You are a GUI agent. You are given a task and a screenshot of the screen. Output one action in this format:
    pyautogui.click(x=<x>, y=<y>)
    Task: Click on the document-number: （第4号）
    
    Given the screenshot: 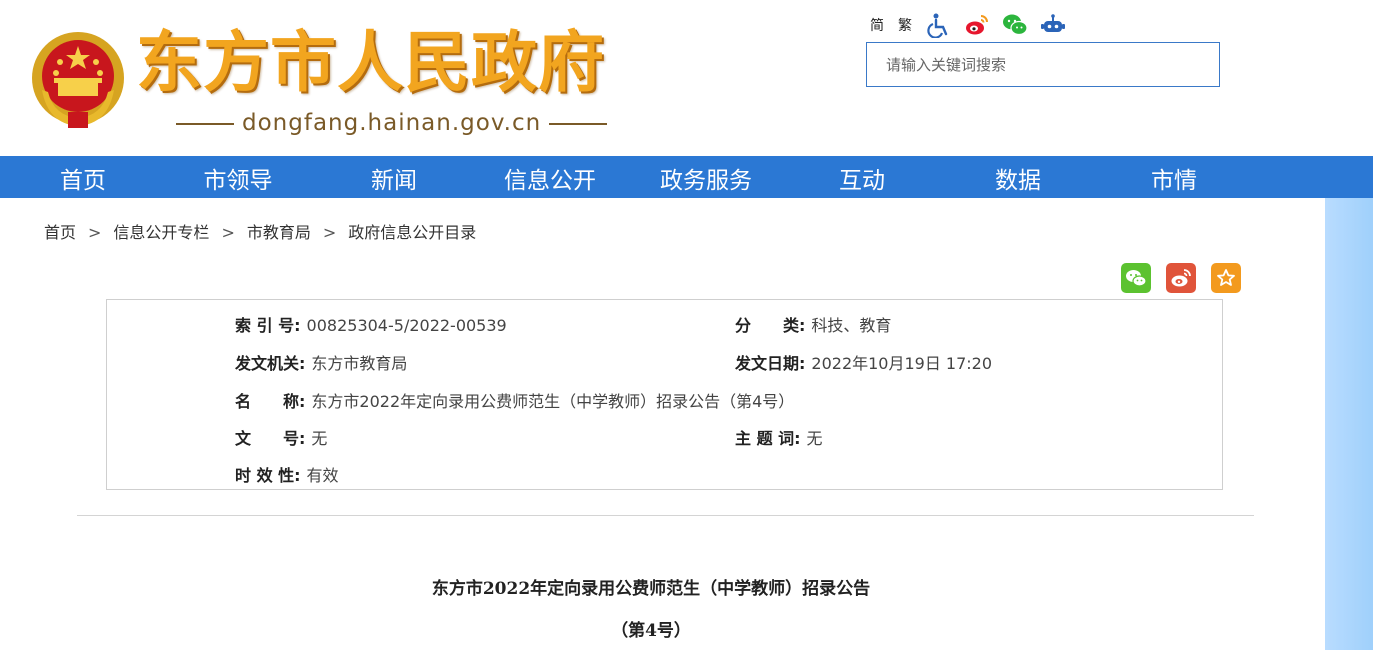 What is the action you would take?
    pyautogui.click(x=651, y=631)
    